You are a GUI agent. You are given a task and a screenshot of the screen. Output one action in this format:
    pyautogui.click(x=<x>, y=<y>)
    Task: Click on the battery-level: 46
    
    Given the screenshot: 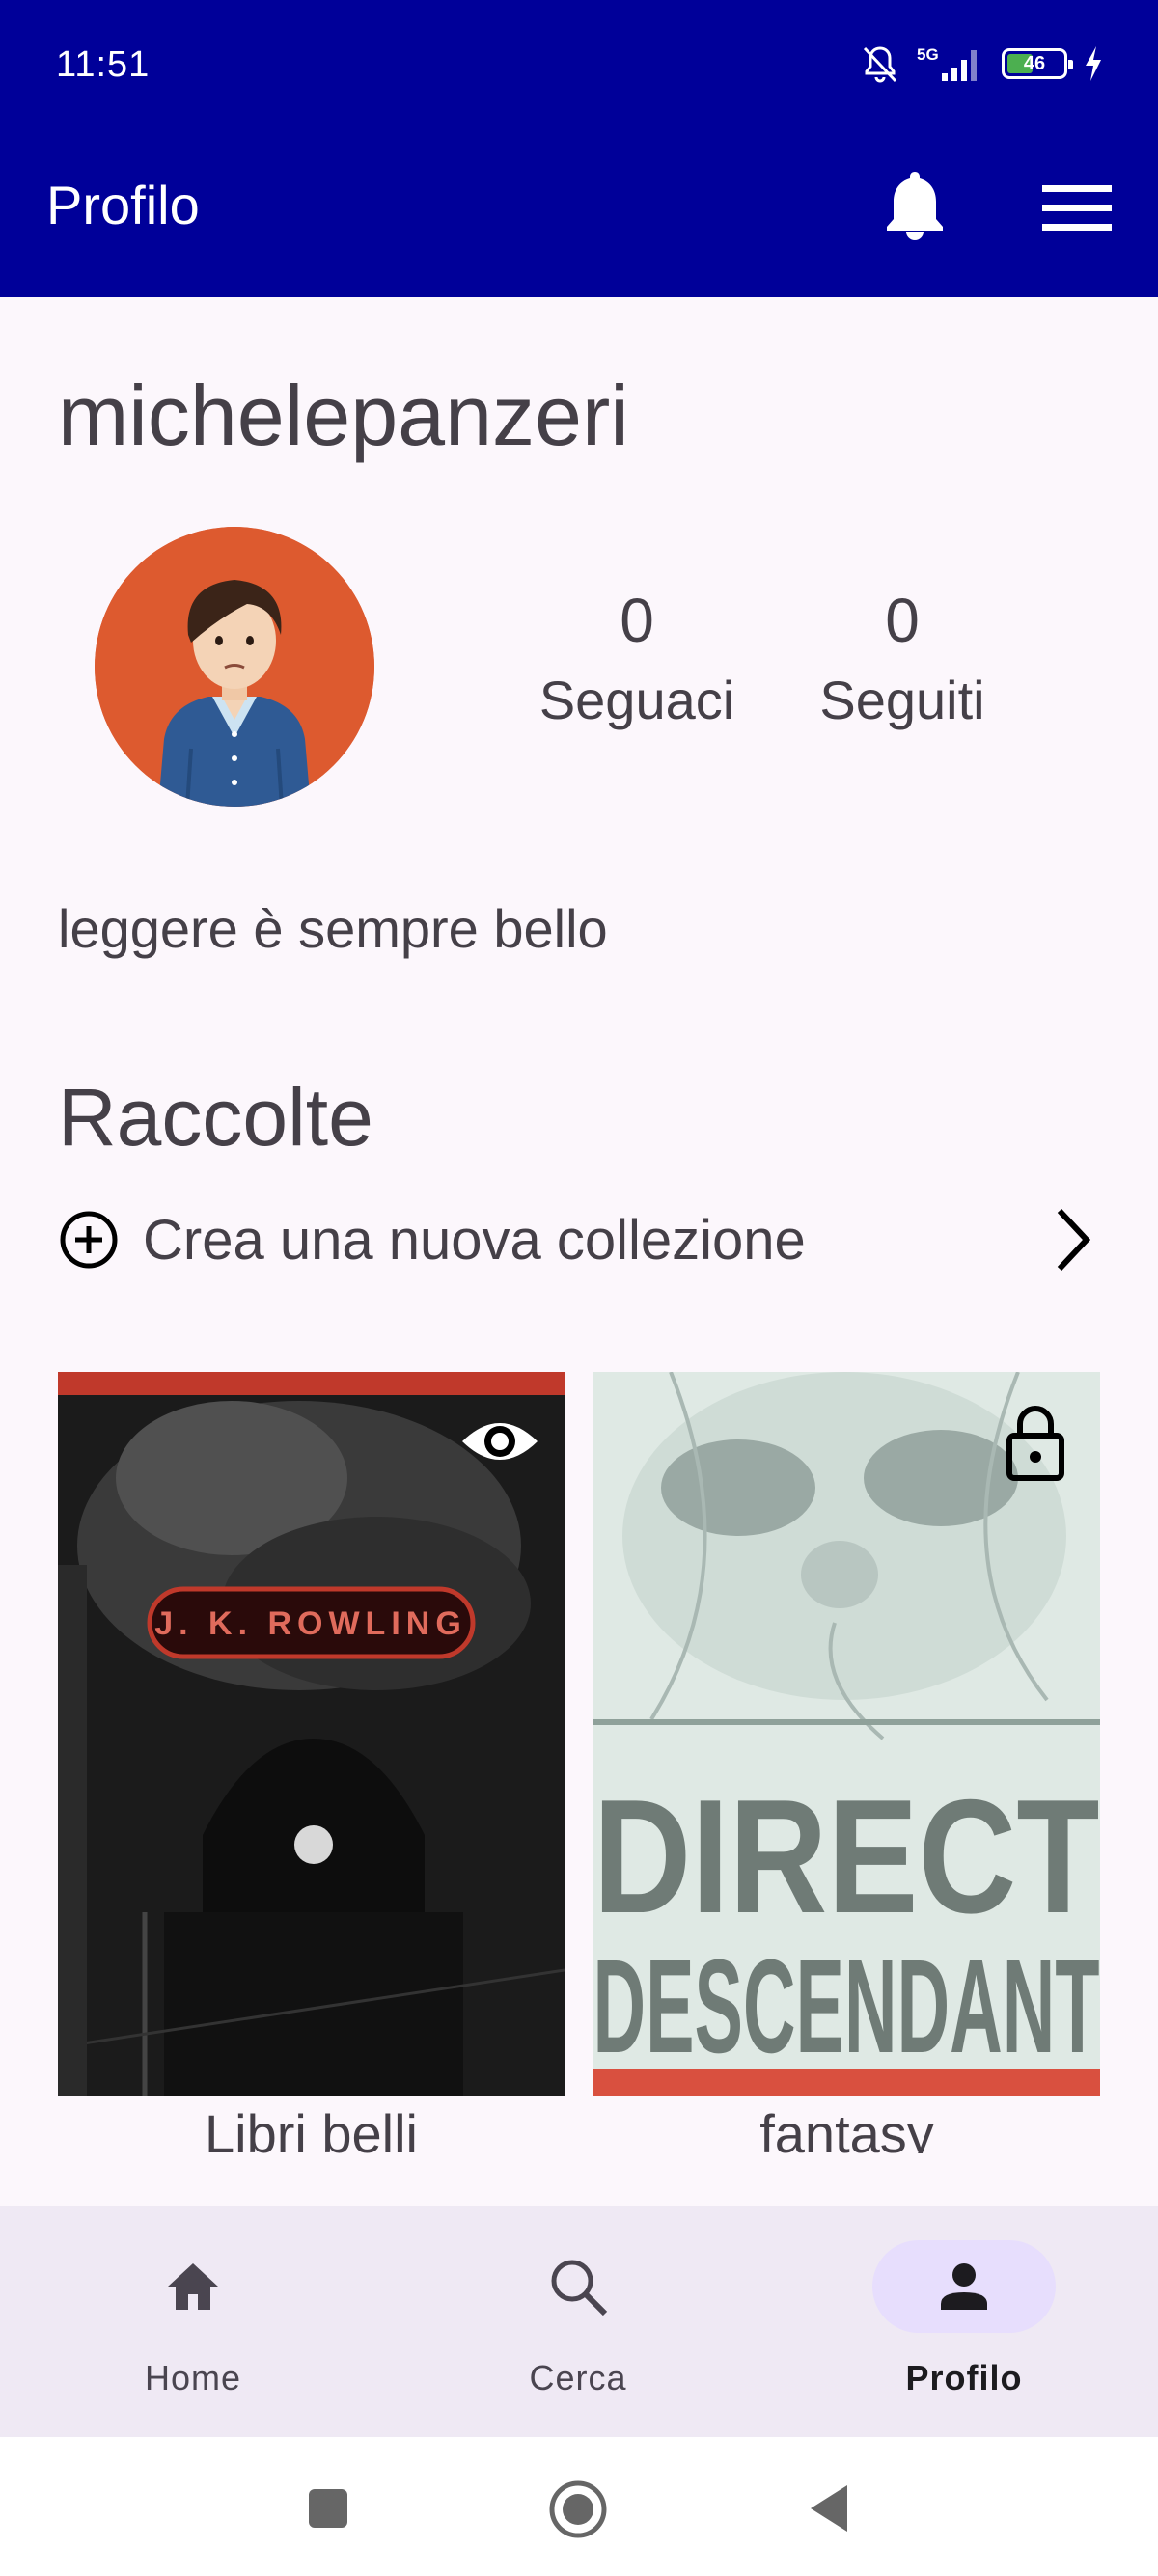 What is the action you would take?
    pyautogui.click(x=1034, y=63)
    